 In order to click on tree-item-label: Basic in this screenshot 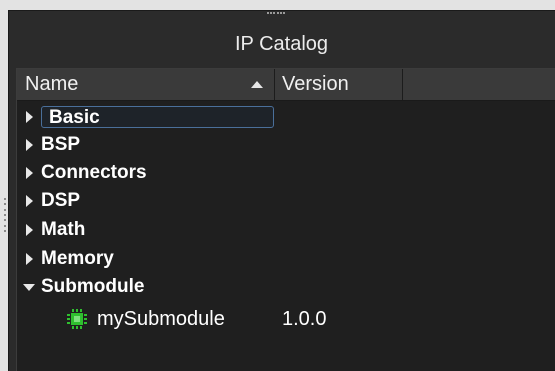, I will do `click(157, 117)`.